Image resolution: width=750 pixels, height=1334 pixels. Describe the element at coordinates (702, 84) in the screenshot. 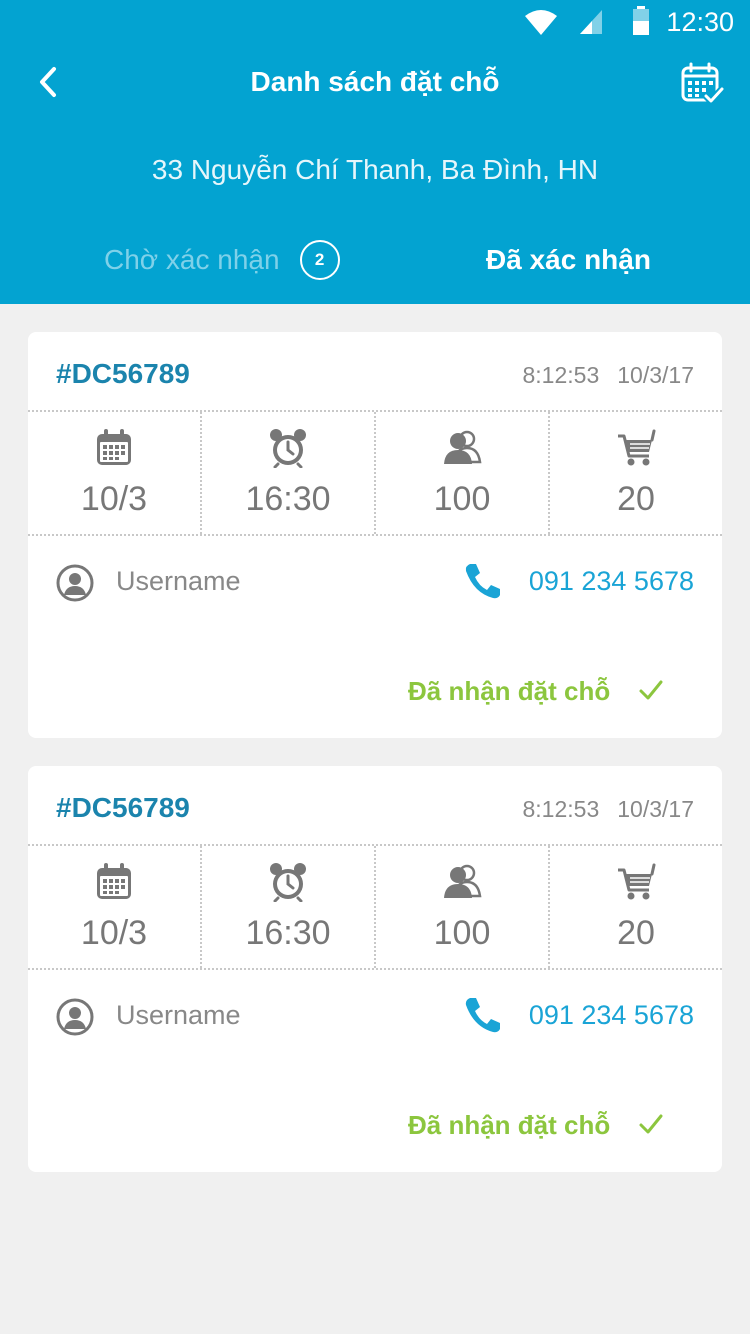

I see `calendar-check-icon` at that location.